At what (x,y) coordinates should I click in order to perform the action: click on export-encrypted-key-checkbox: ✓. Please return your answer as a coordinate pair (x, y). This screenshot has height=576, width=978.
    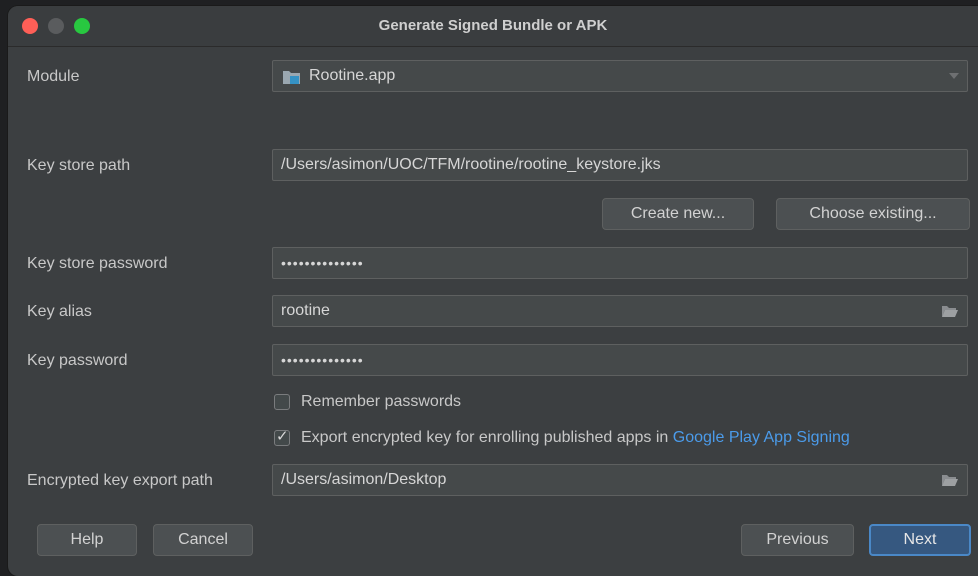
    Looking at the image, I should click on (282, 437).